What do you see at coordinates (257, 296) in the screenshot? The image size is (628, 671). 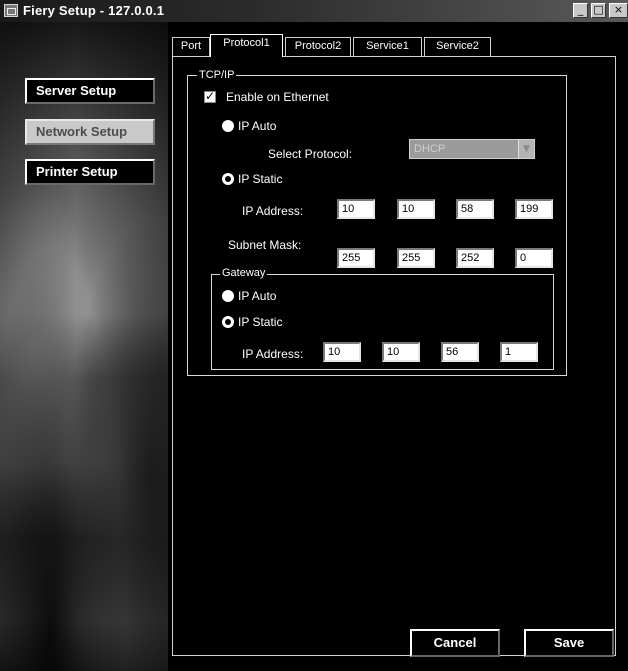 I see `gateway-ip-auto-label: IP Auto` at bounding box center [257, 296].